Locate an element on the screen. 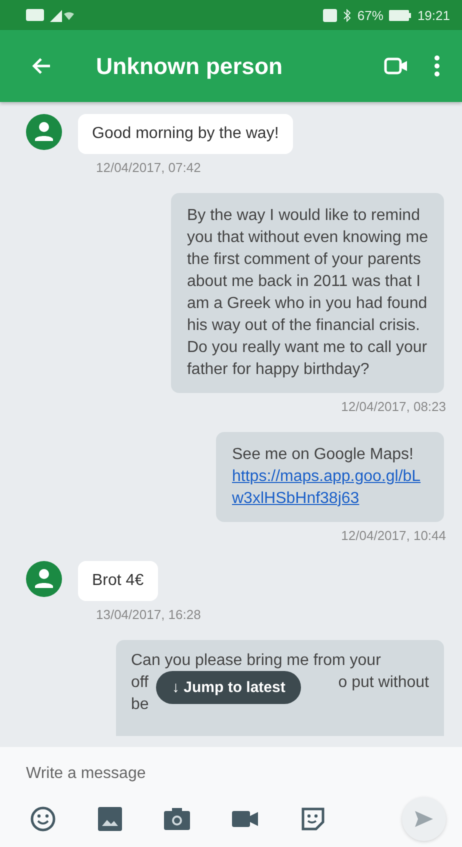 This screenshot has height=847, width=462. map-link: https://maps.app.goo.gl/bLw3xlHSbHnf38j63 is located at coordinates (330, 488).